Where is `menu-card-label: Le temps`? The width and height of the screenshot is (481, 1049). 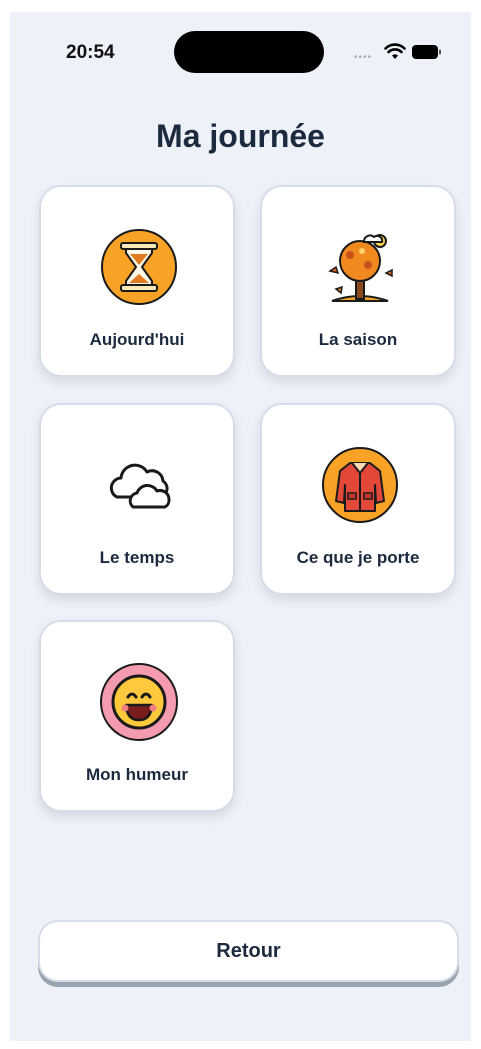
menu-card-label: Le temps is located at coordinates (137, 557).